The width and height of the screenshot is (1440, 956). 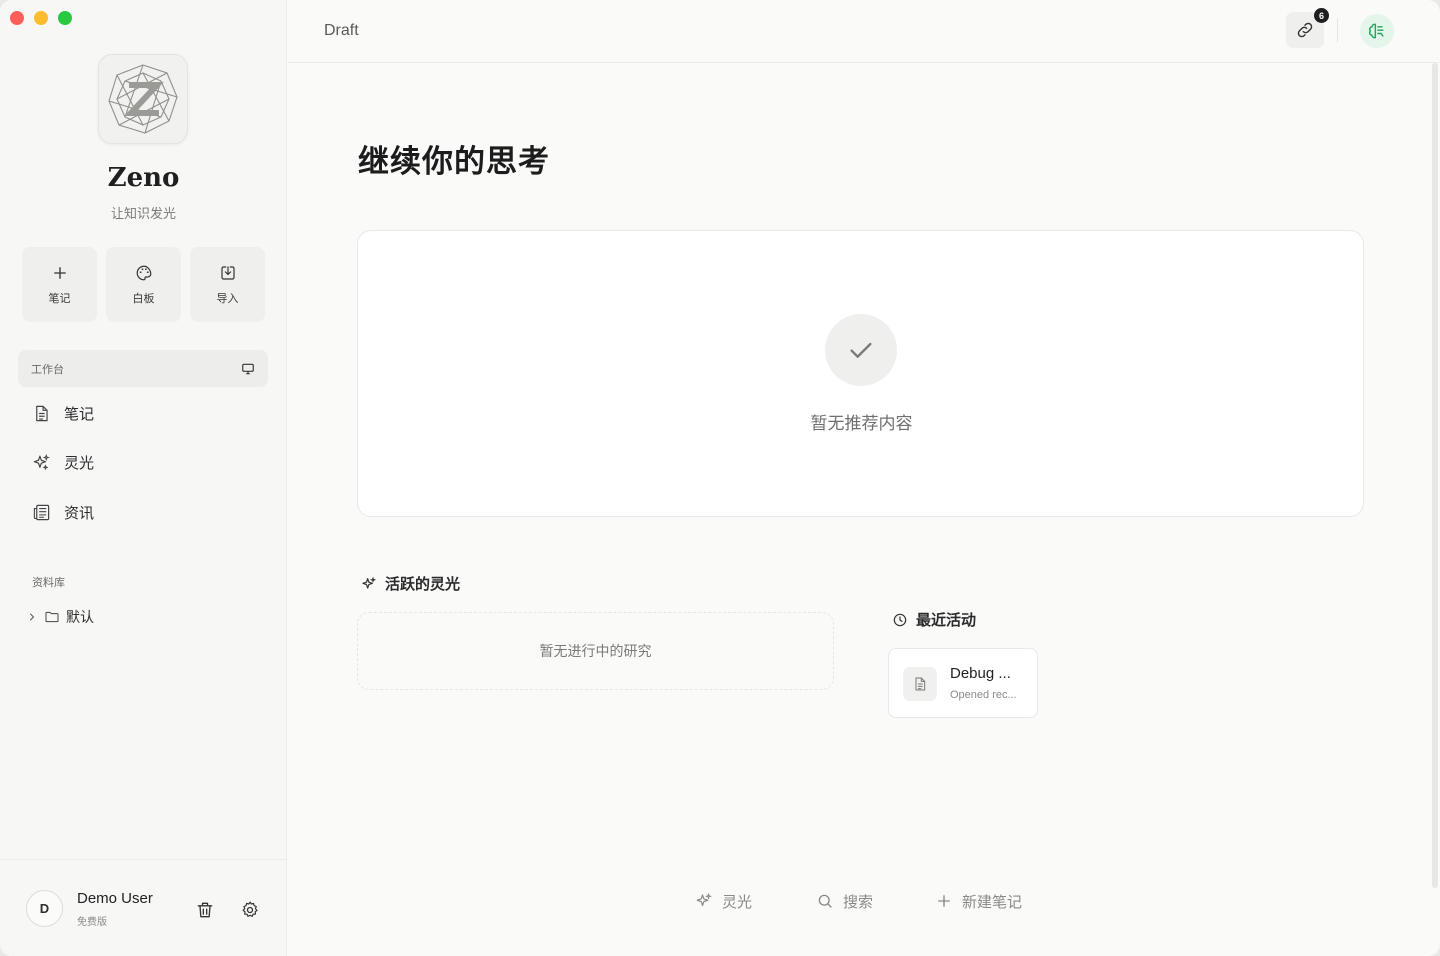 I want to click on inspiration-action-button: 灵光, so click(x=723, y=901).